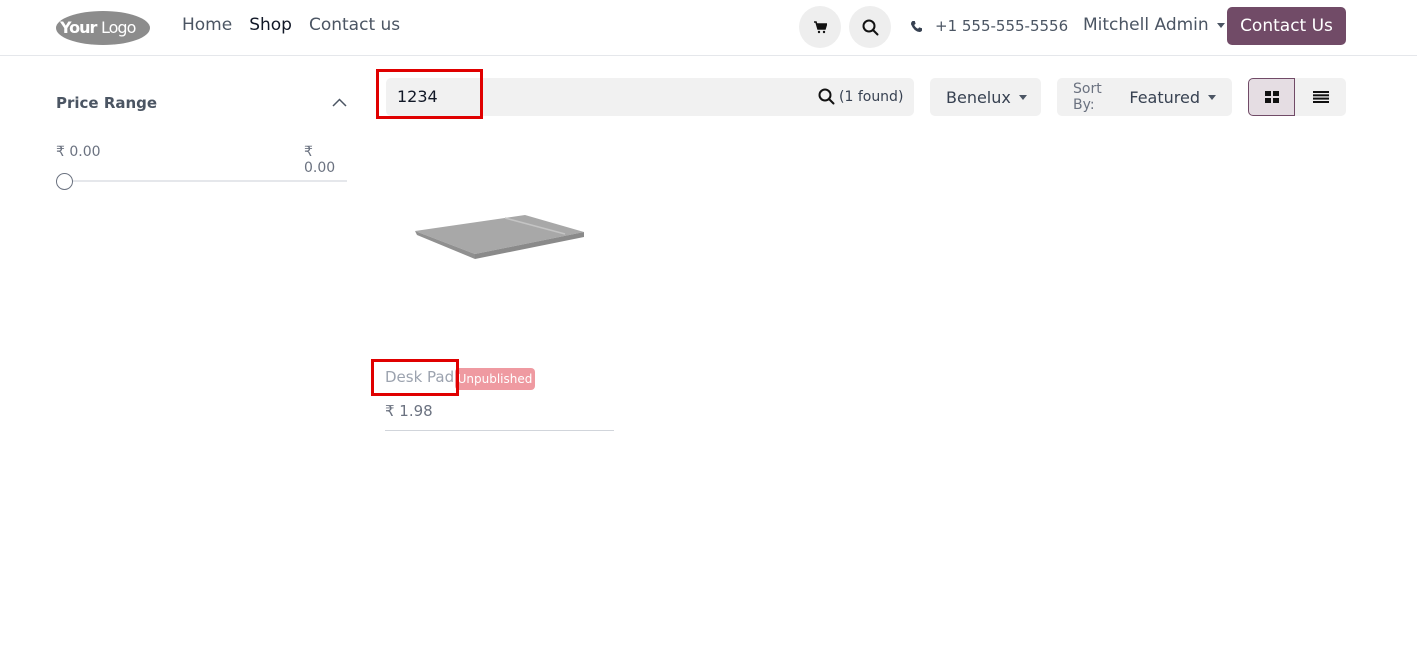  What do you see at coordinates (415, 377) in the screenshot?
I see `product-name-highlight-box` at bounding box center [415, 377].